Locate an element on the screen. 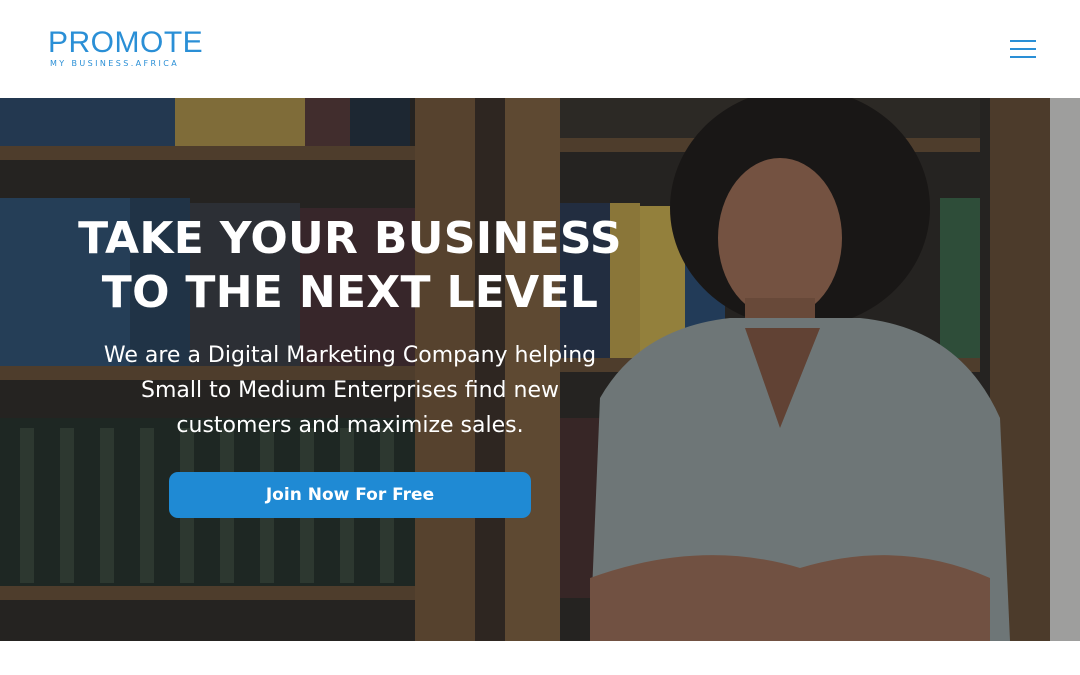 The image size is (1080, 675). site-header: PROMOTE MY BUSINESS.AFRICA is located at coordinates (540, 49).